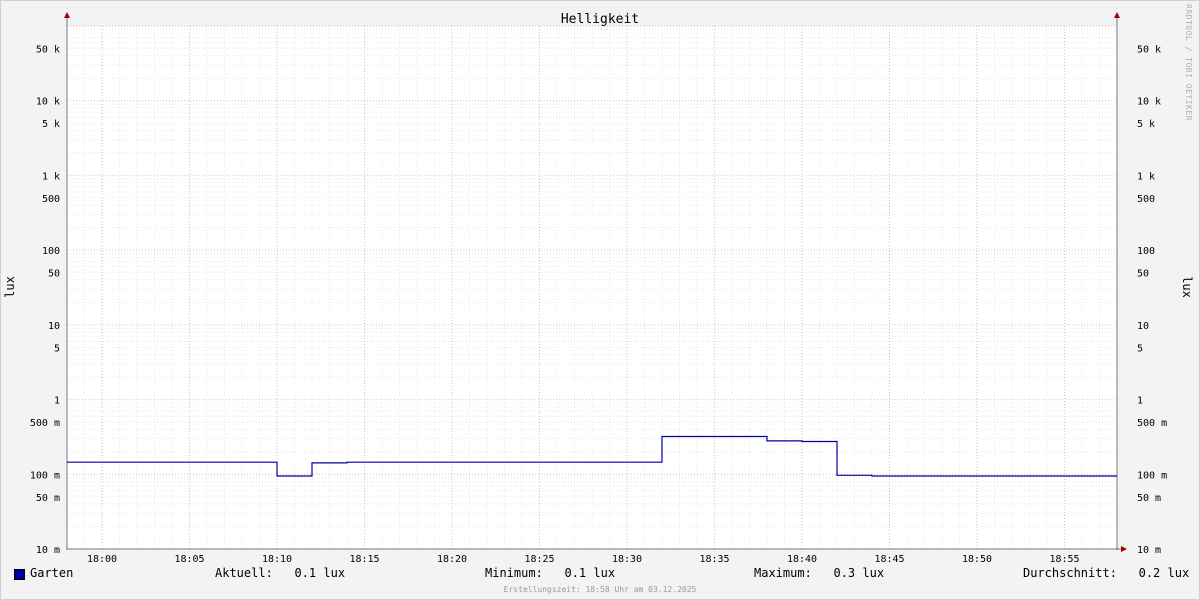 The height and width of the screenshot is (600, 1200). Describe the element at coordinates (1152, 475) in the screenshot. I see `y-tick-label-right: 100 m` at that location.